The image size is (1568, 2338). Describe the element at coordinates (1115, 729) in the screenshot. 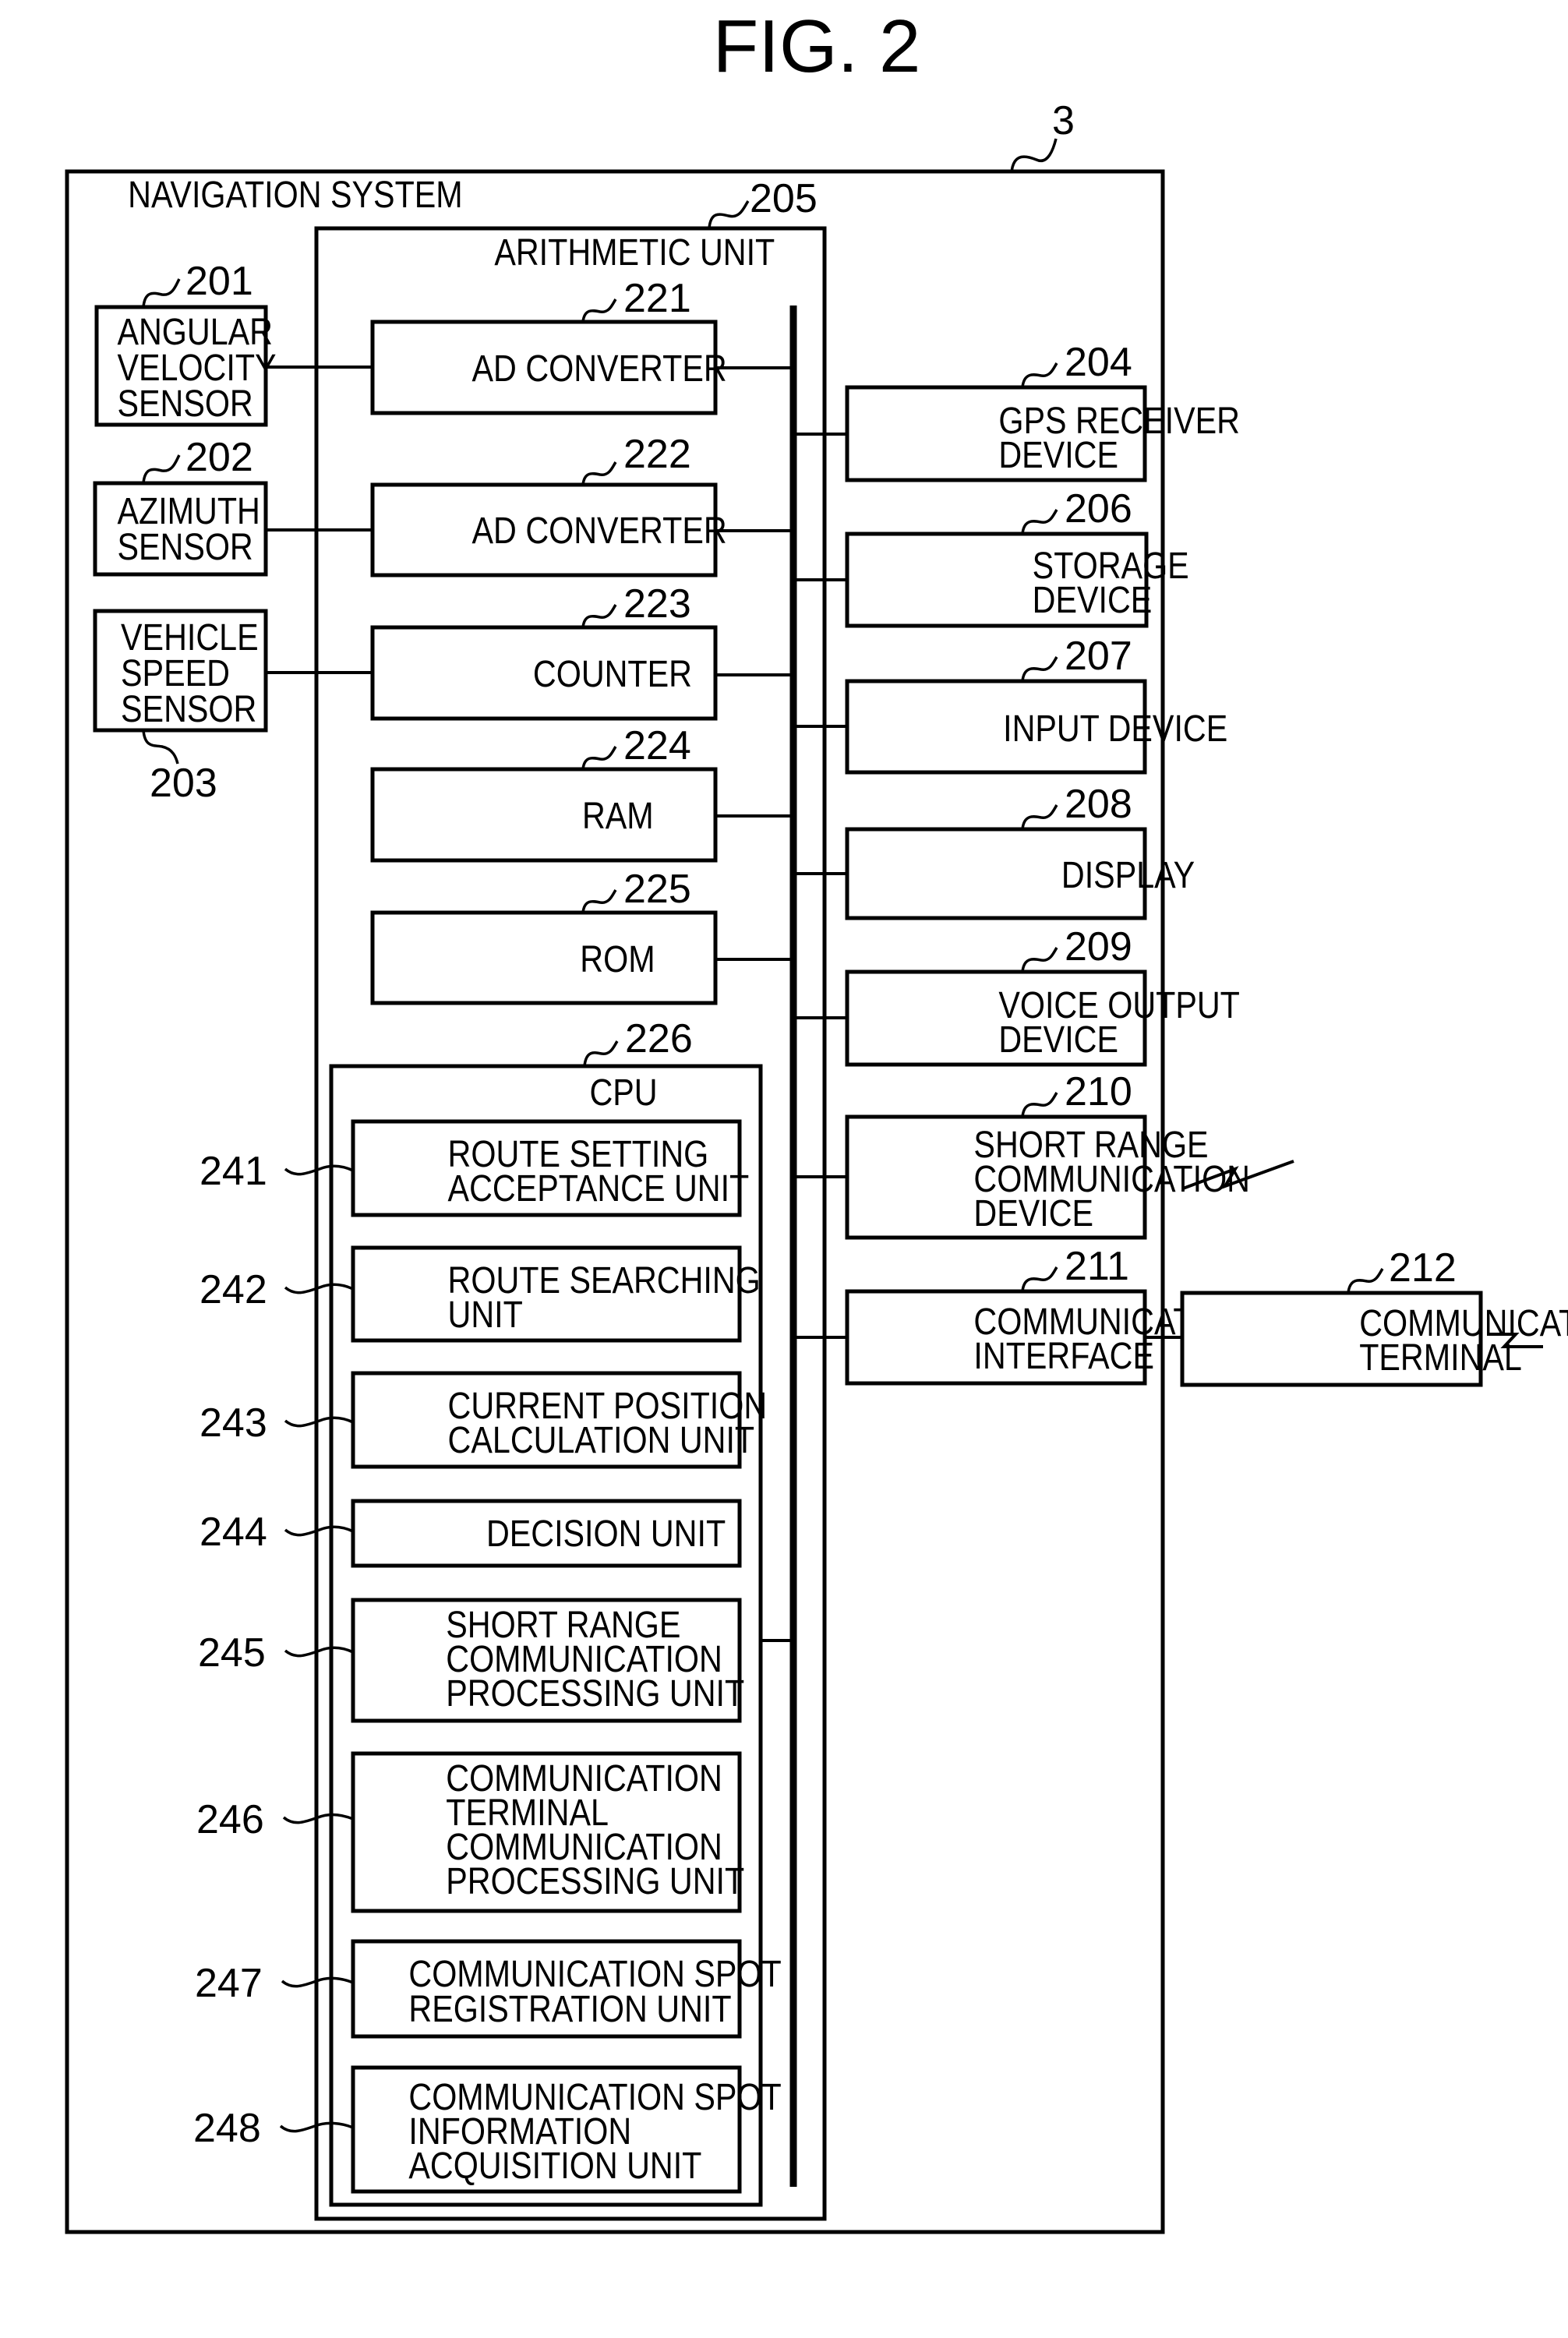

I see `device-label: INPUT DEVICE` at that location.